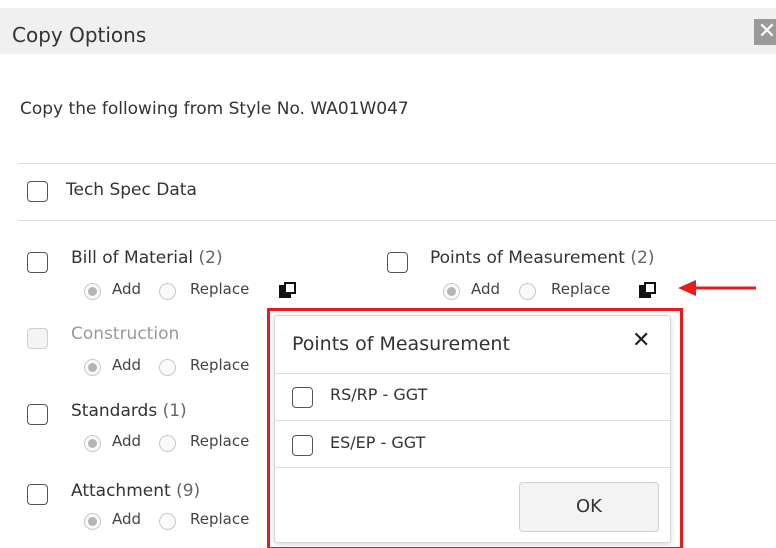 The height and width of the screenshot is (548, 776). Describe the element at coordinates (92, 367) in the screenshot. I see `construction-add-radio` at that location.